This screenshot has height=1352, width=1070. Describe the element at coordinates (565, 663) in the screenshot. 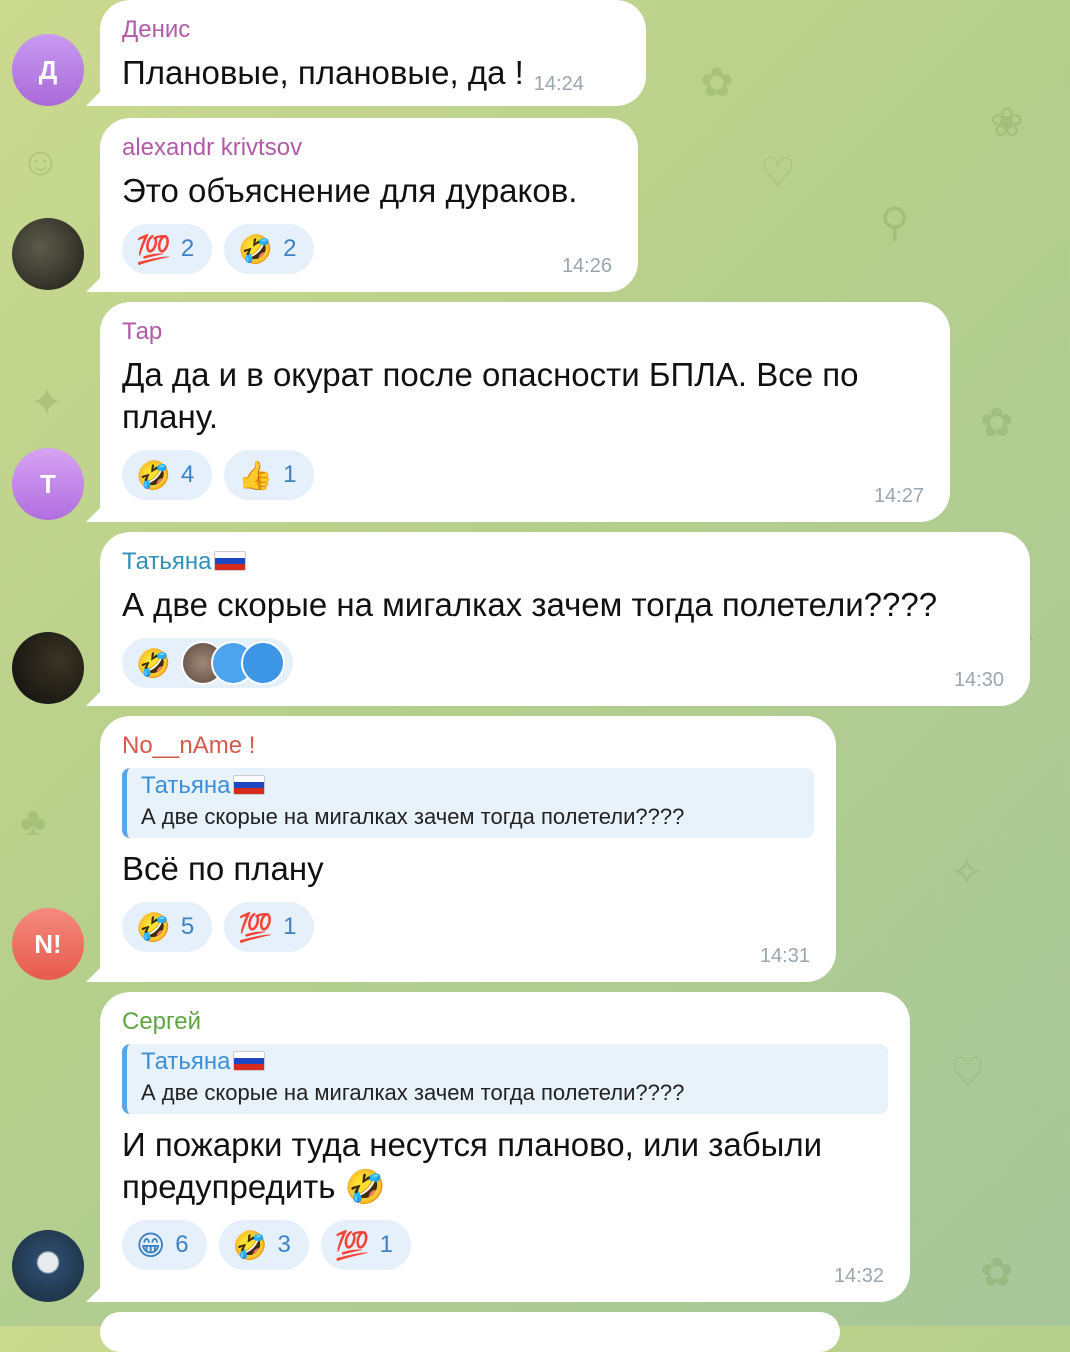

I see `reactions-row: 🤣` at that location.